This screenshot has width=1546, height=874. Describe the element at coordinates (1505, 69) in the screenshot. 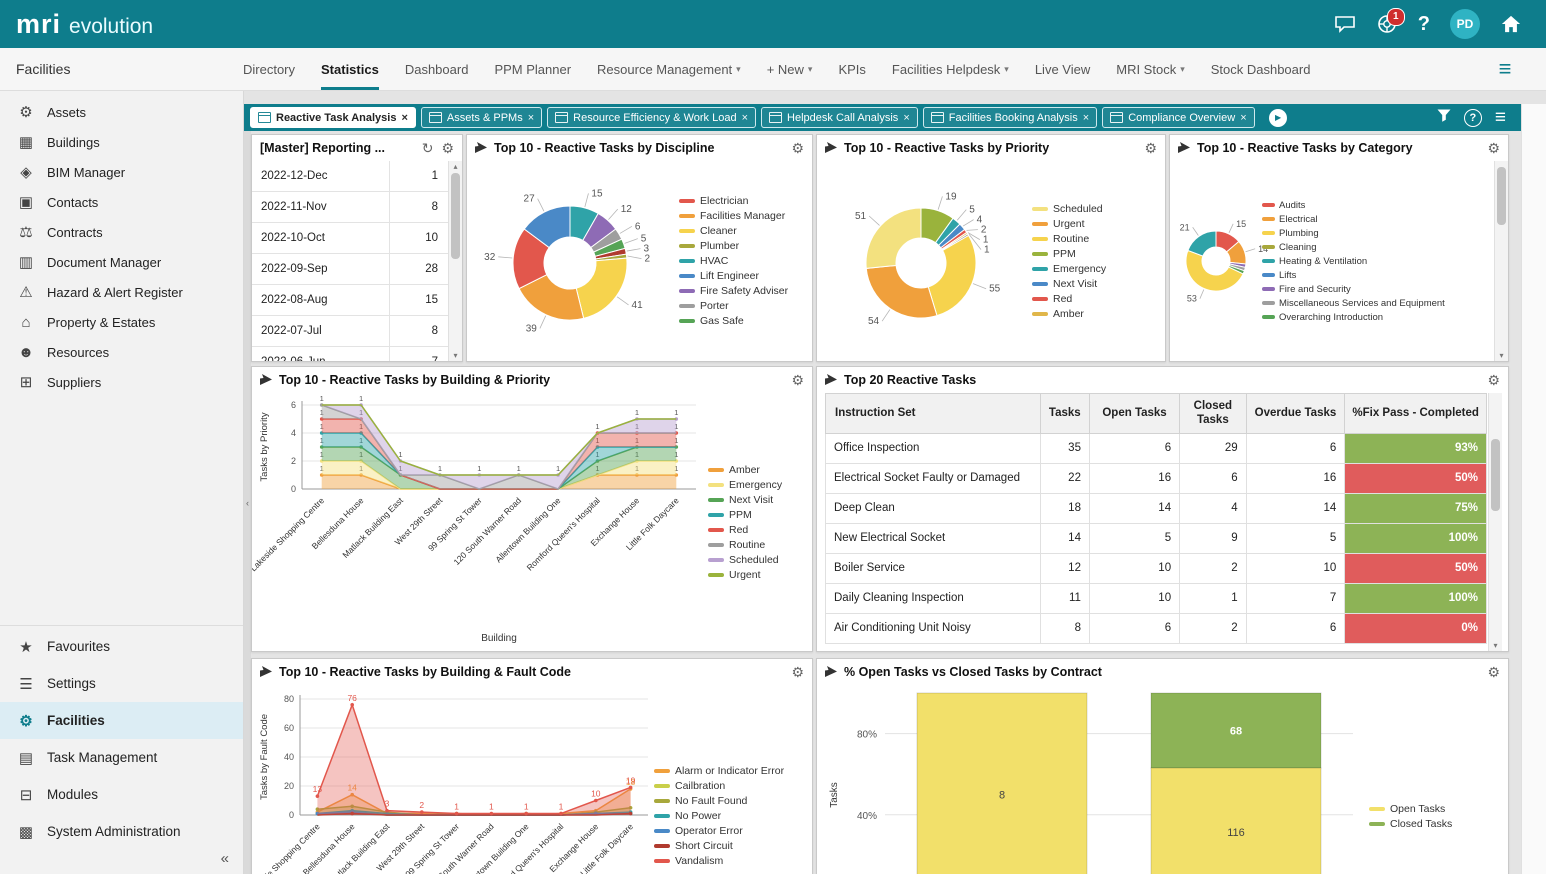

I see `nav-menu-icon: ≡` at that location.